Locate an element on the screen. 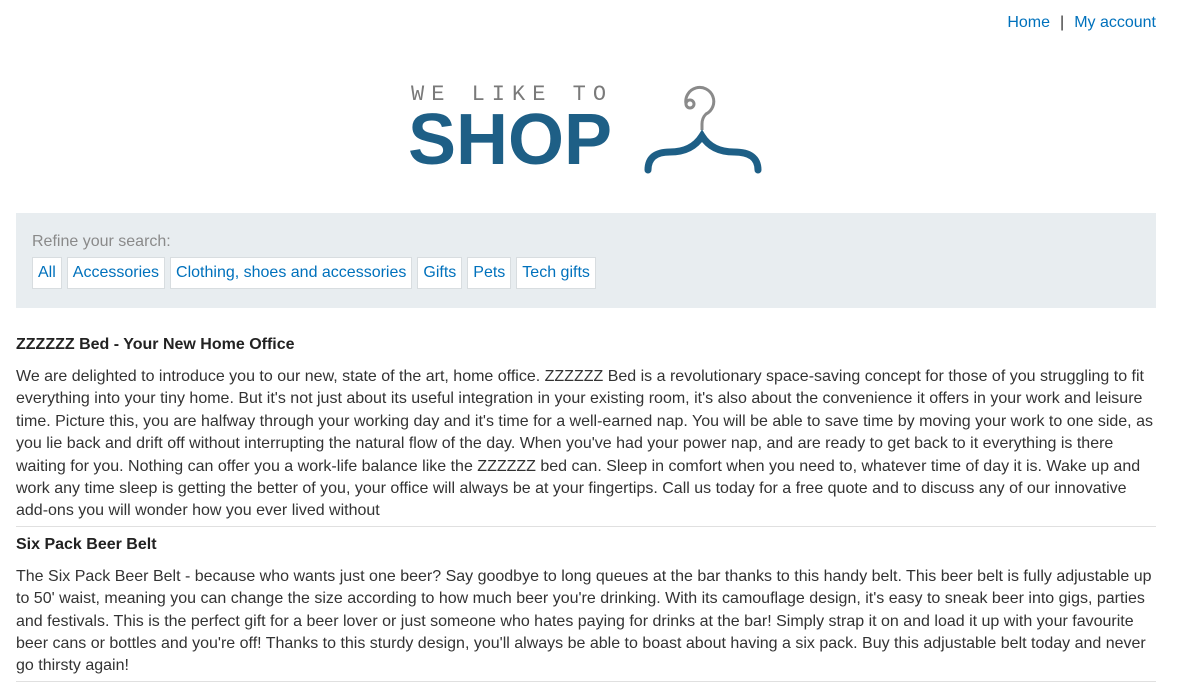 This screenshot has height=688, width=1178. filter-label: Refine your search: is located at coordinates (101, 241).